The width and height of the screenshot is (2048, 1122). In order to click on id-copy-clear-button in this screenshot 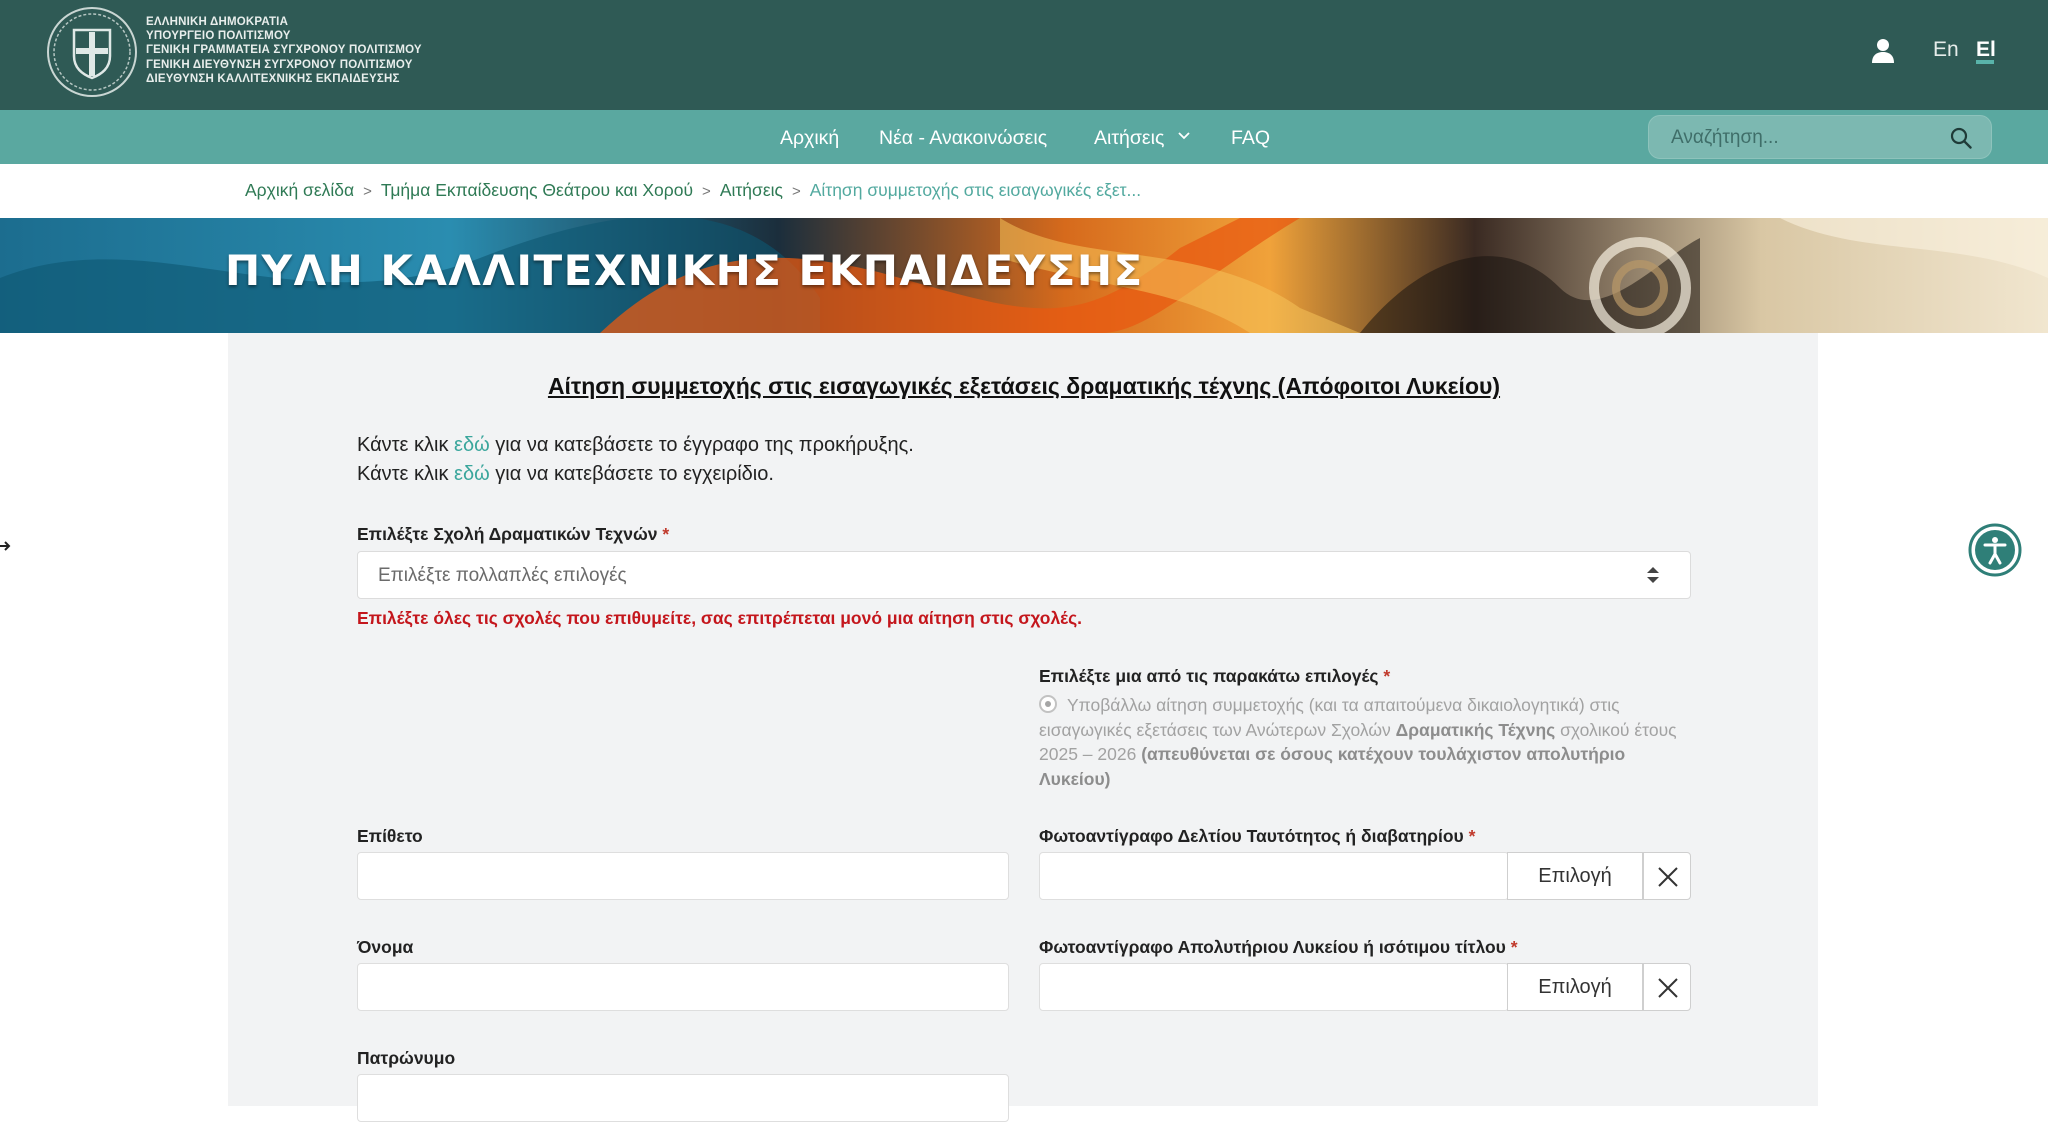, I will do `click(1667, 876)`.